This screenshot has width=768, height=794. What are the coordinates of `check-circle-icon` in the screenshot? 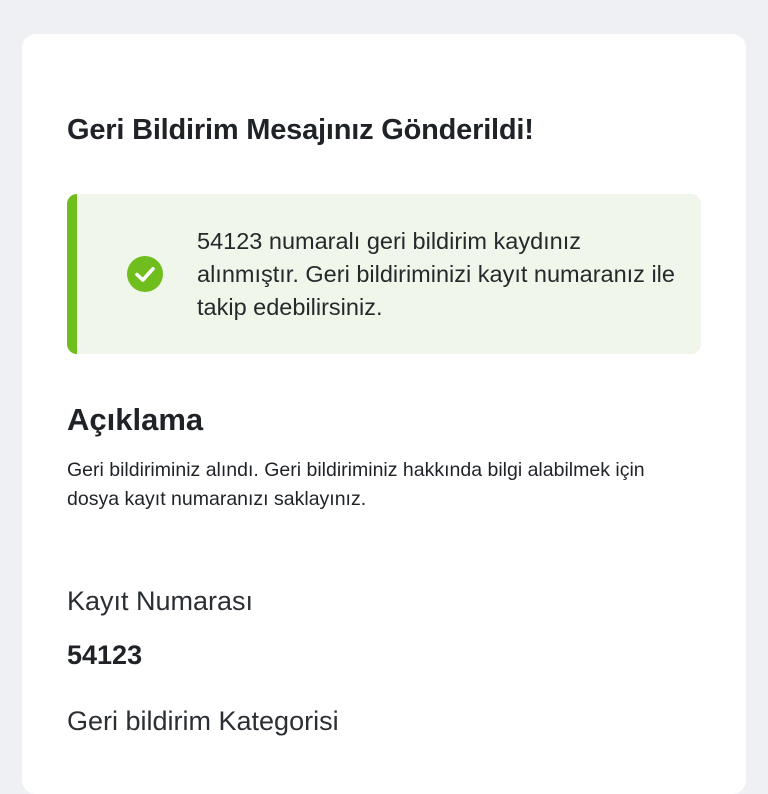 It's located at (145, 274).